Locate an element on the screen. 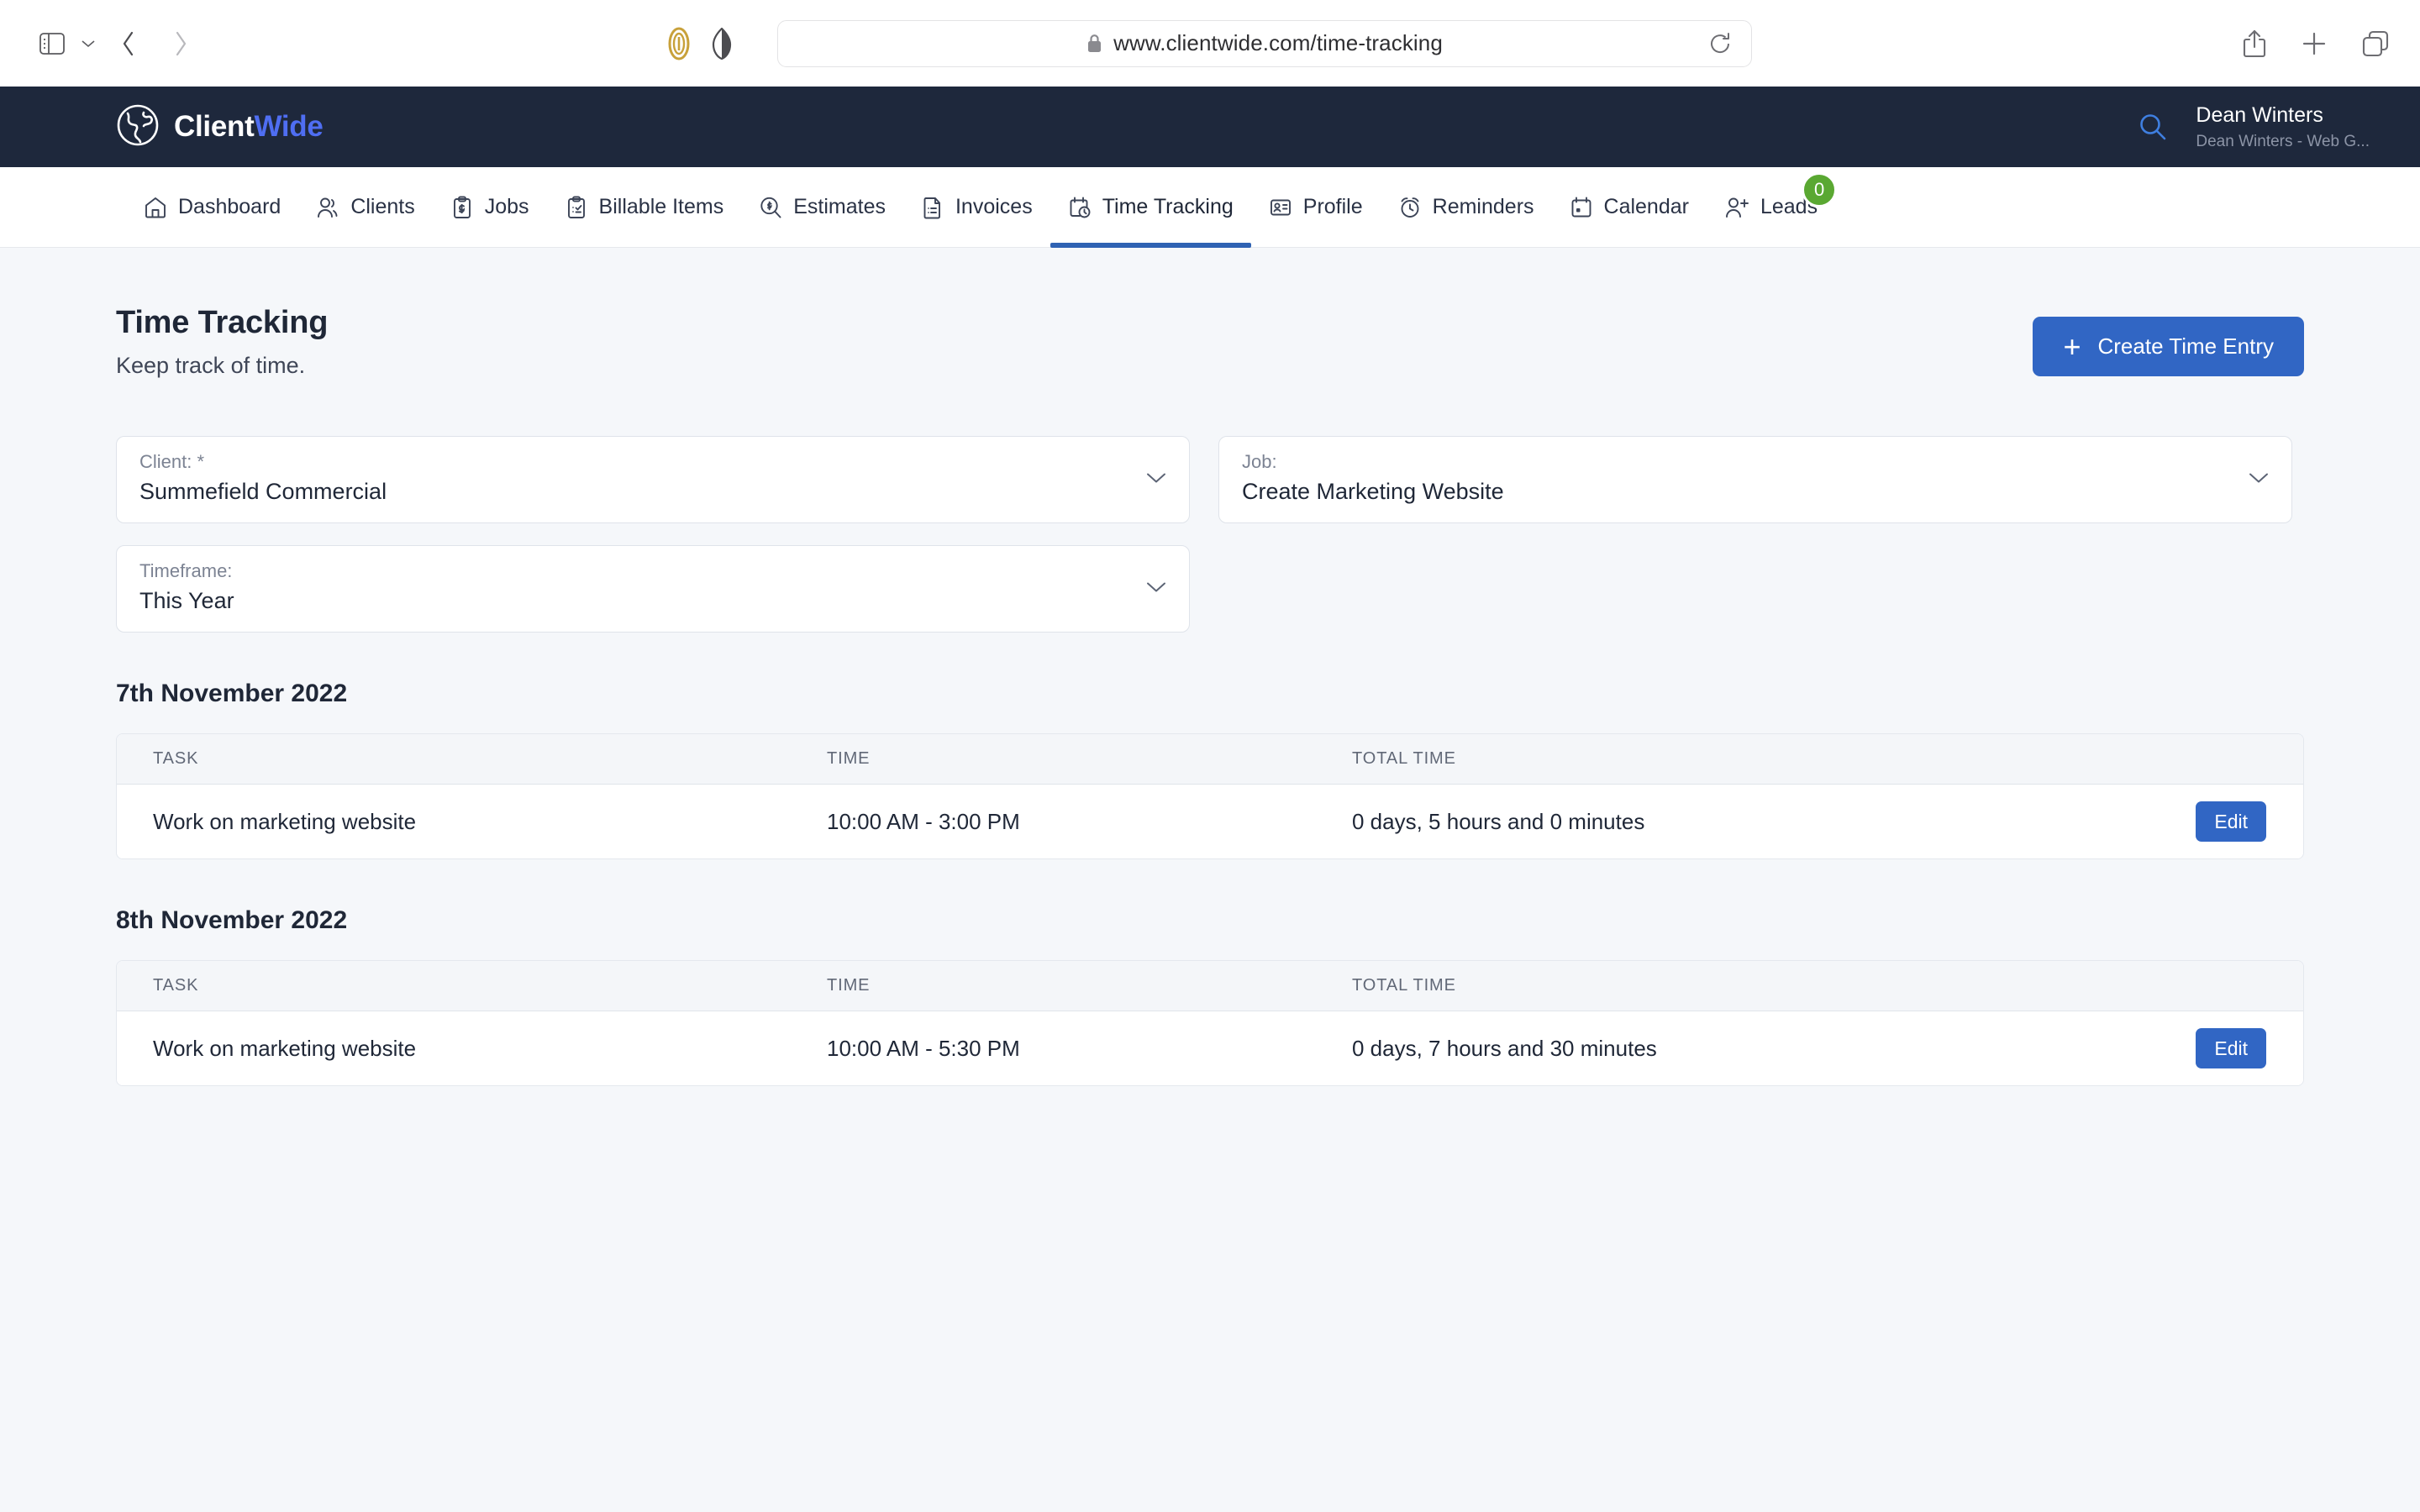 The width and height of the screenshot is (2420, 1512). page-title: Time Tracking is located at coordinates (223, 322).